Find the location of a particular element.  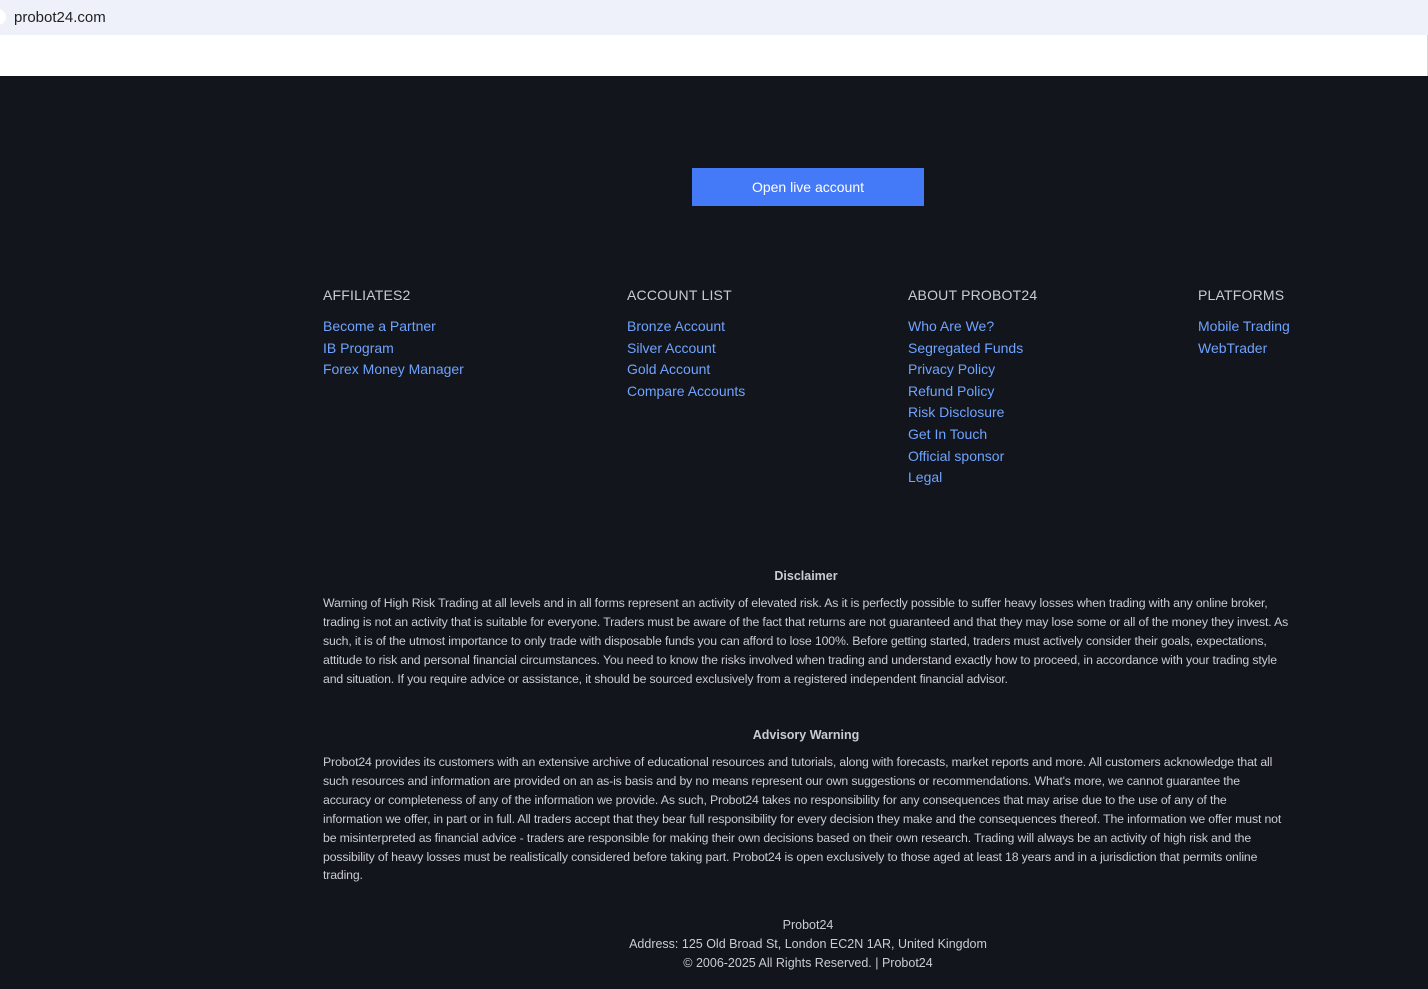

site-info-icon is located at coordinates (3, 17).